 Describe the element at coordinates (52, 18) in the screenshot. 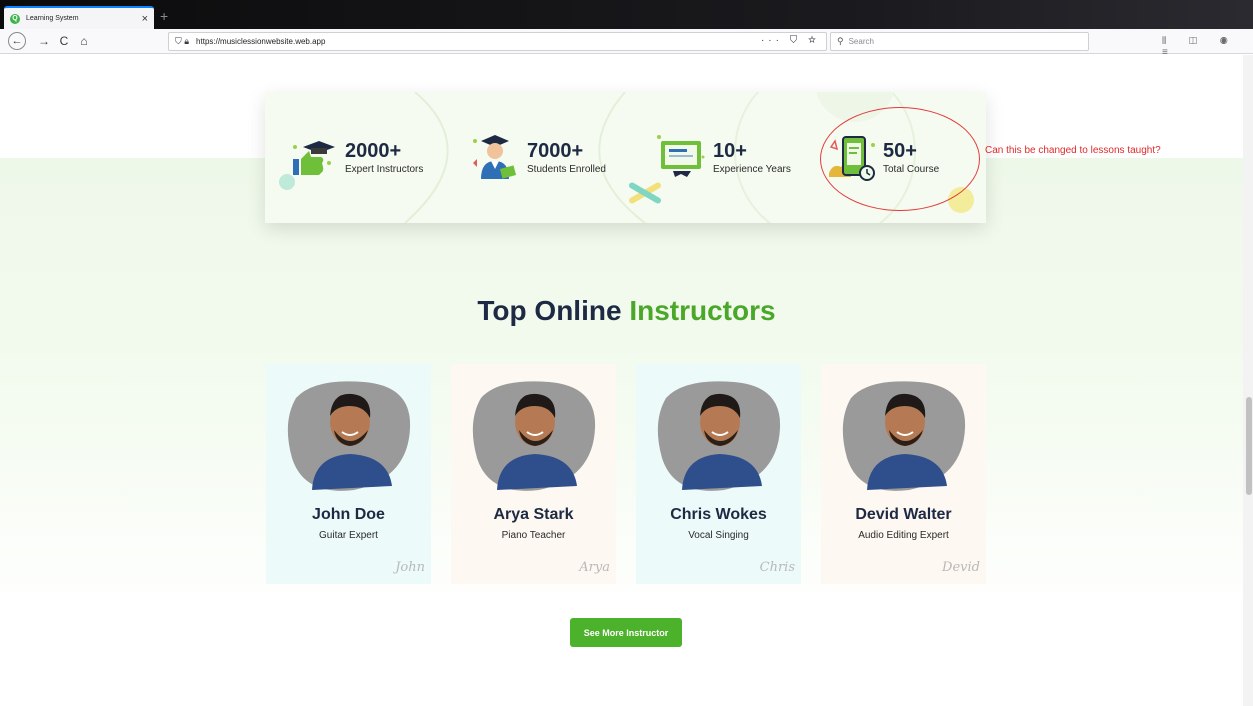

I see `tab-title: Learning System` at that location.